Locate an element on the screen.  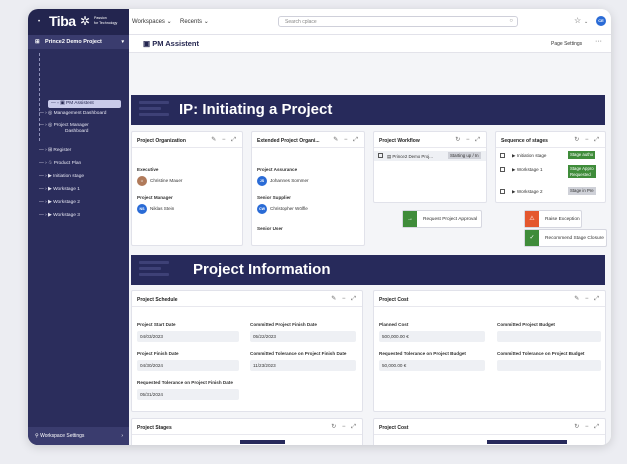
logo-tagline-1: Passion is located at coordinates (100, 18).